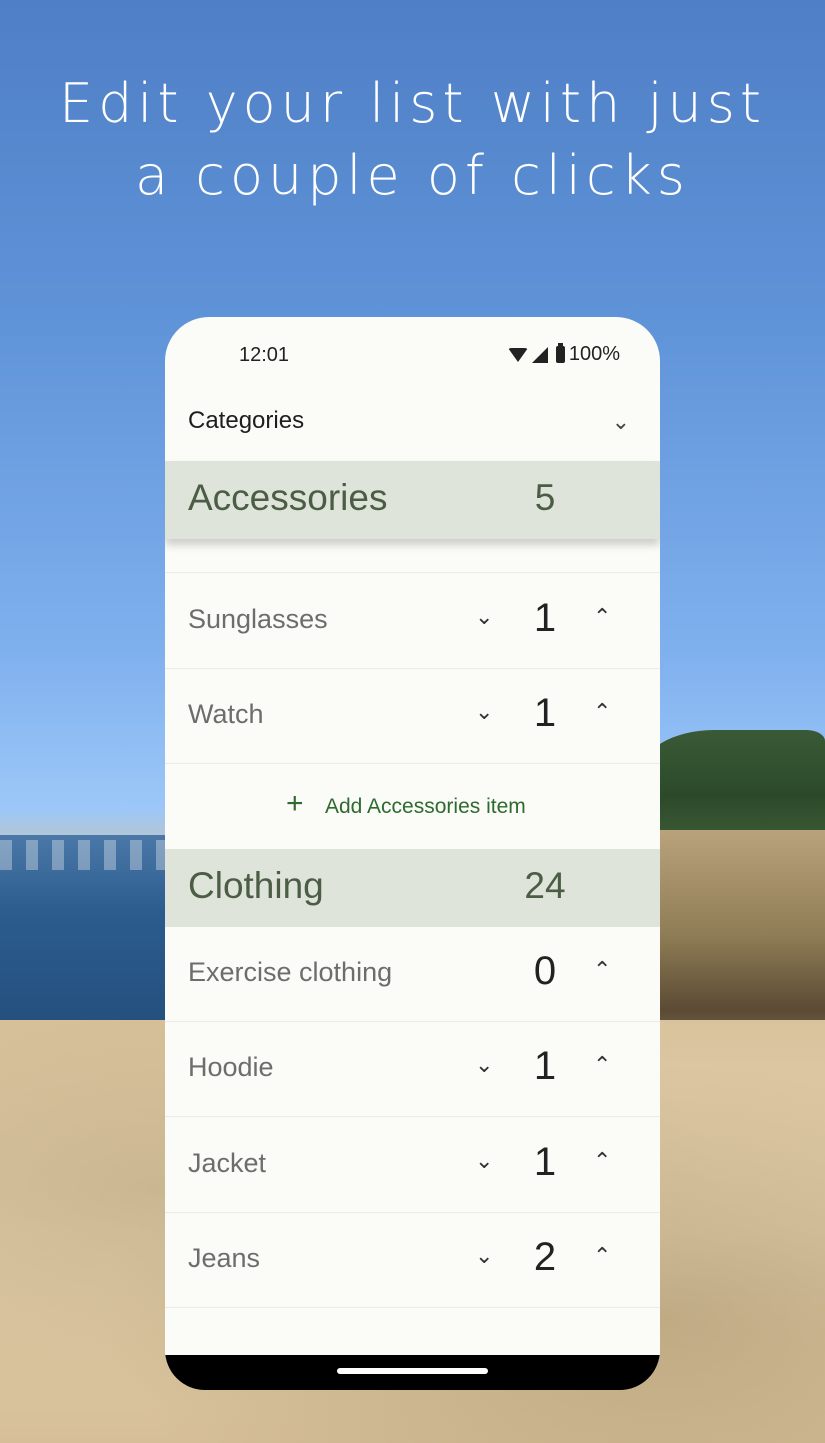 The width and height of the screenshot is (825, 1443). I want to click on categories-dropdown: Categories ⌄, so click(412, 427).